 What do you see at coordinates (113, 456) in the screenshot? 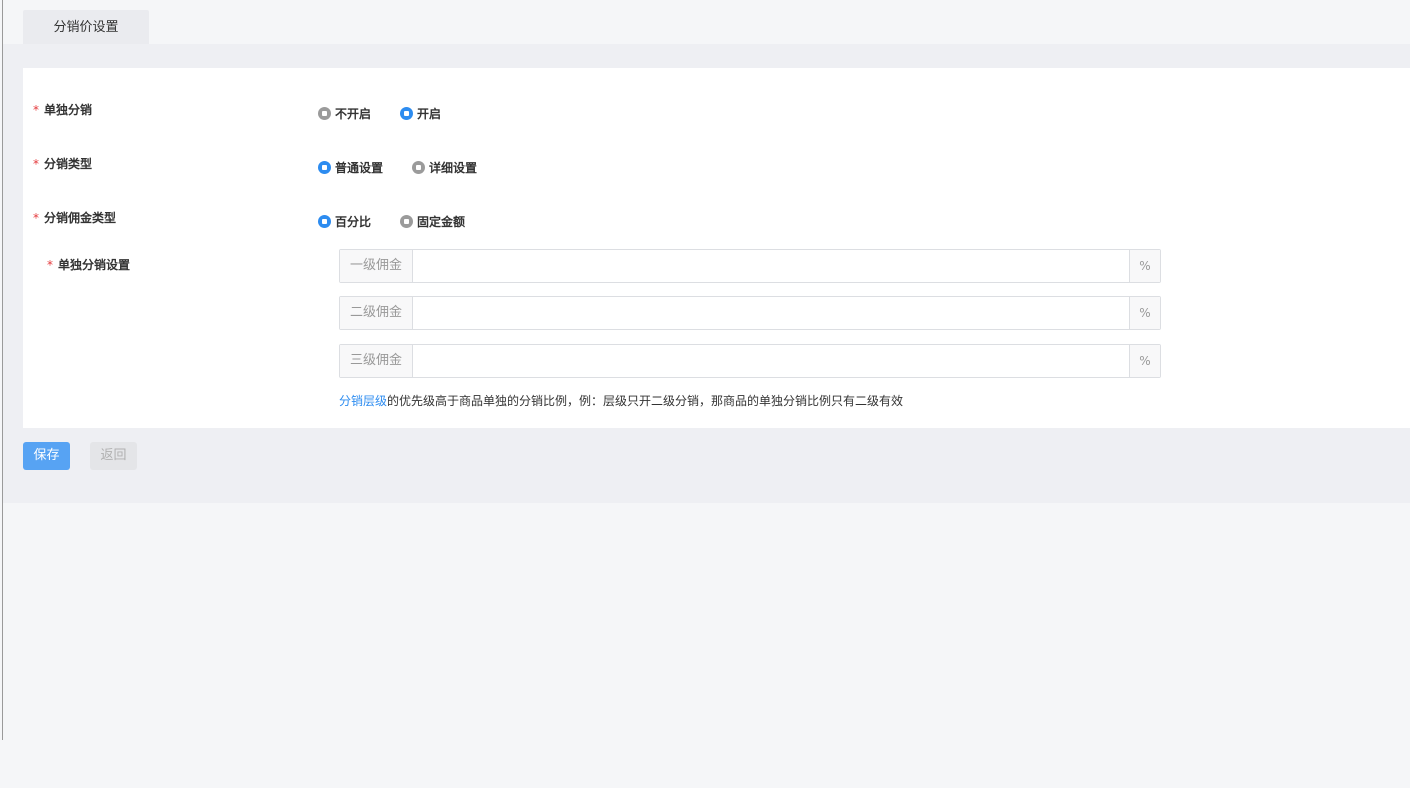
I see `back-button: 返回` at bounding box center [113, 456].